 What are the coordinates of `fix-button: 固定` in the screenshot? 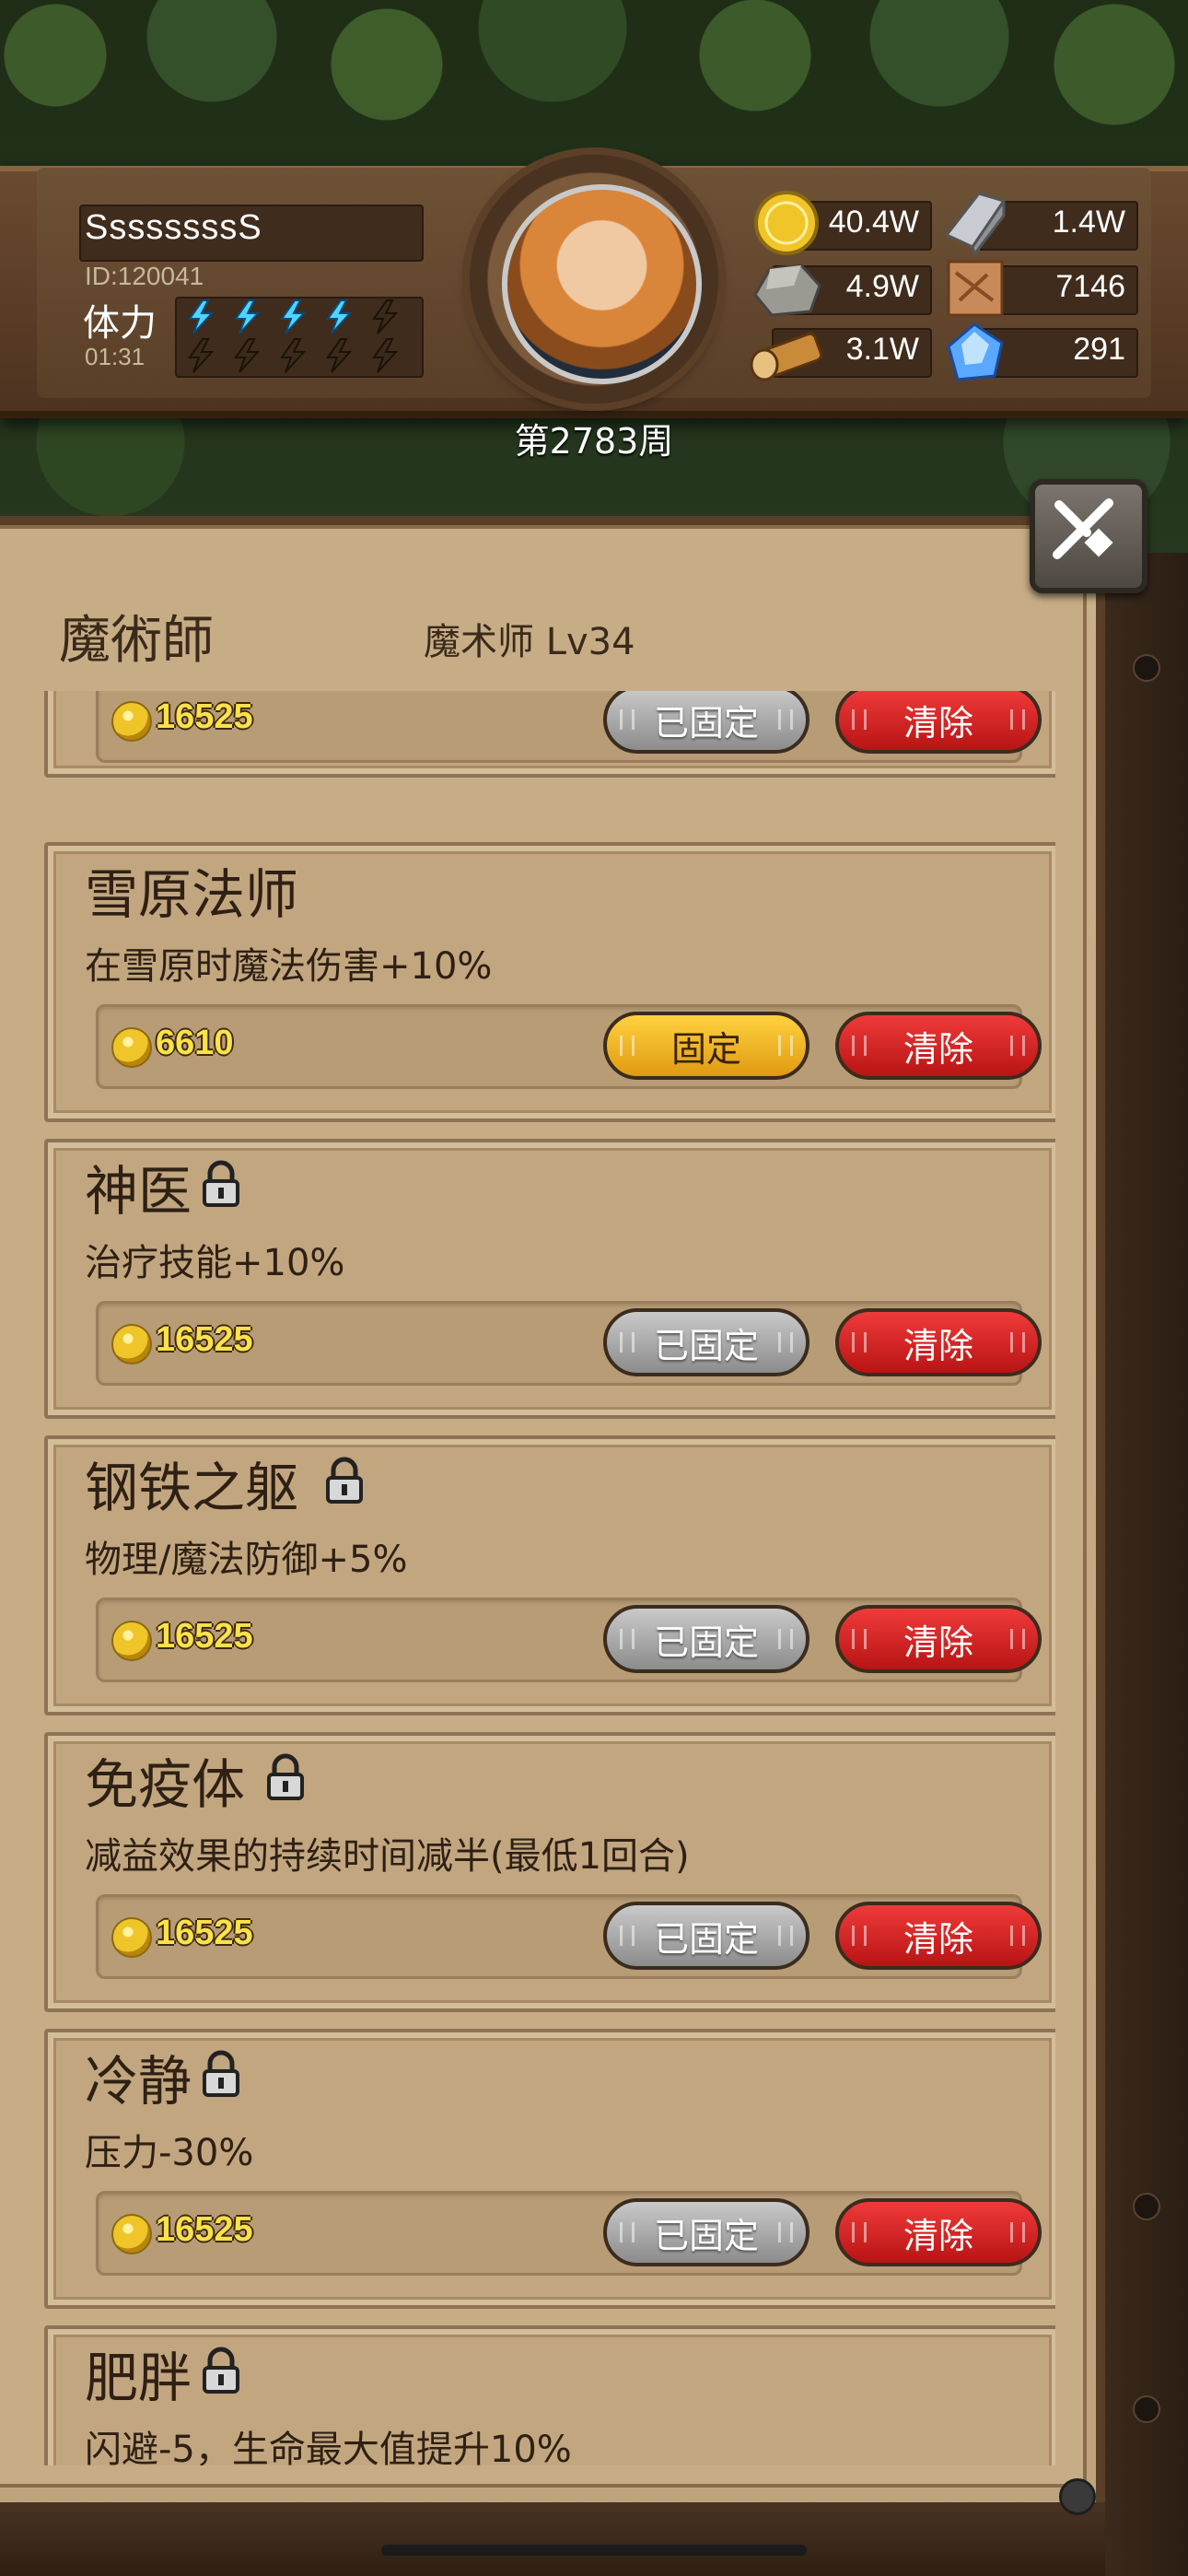 It's located at (706, 1046).